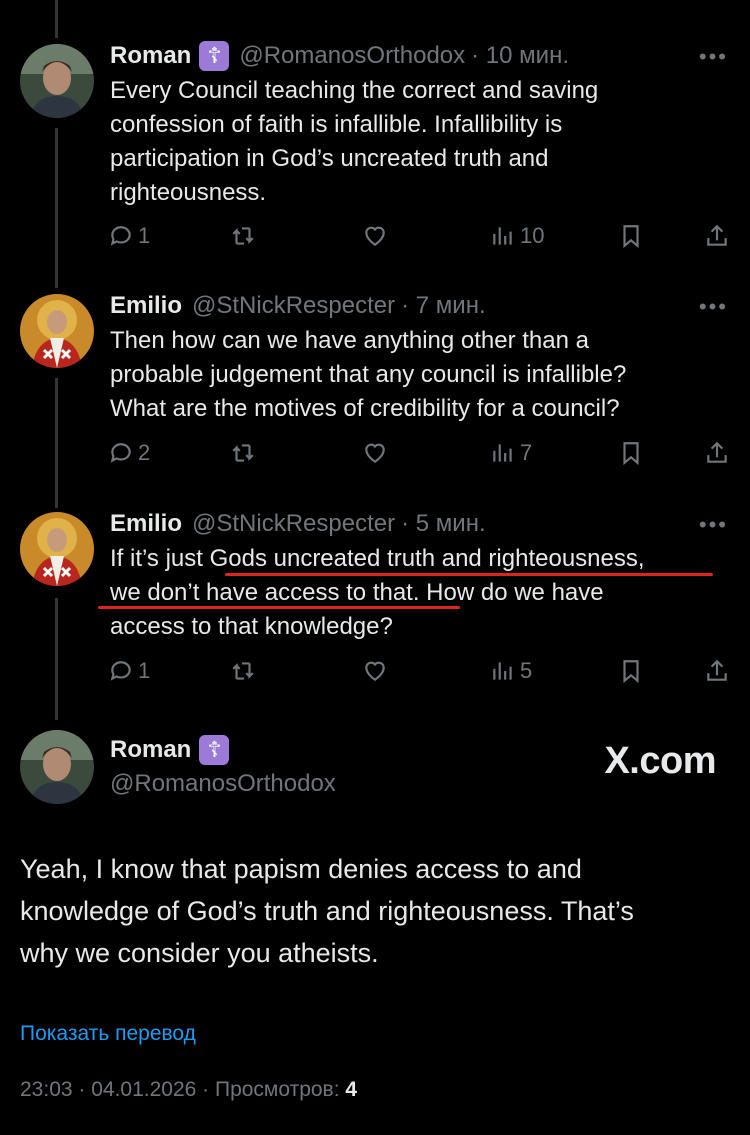 The width and height of the screenshot is (750, 1135). What do you see at coordinates (251, 626) in the screenshot?
I see `text-line: access to that knowledge?` at bounding box center [251, 626].